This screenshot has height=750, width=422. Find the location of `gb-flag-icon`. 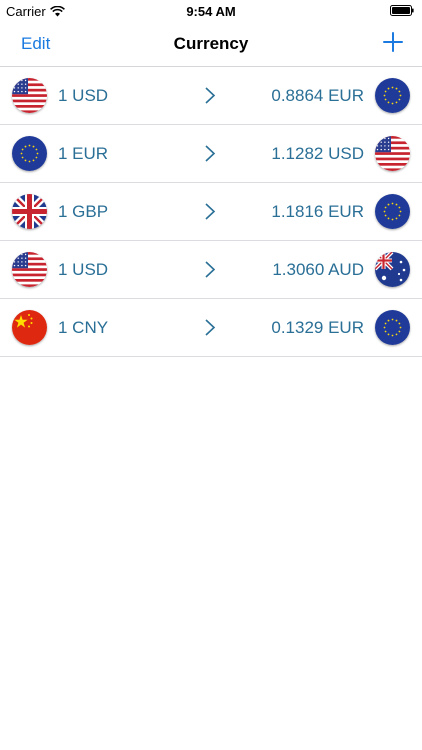

gb-flag-icon is located at coordinates (29, 211).